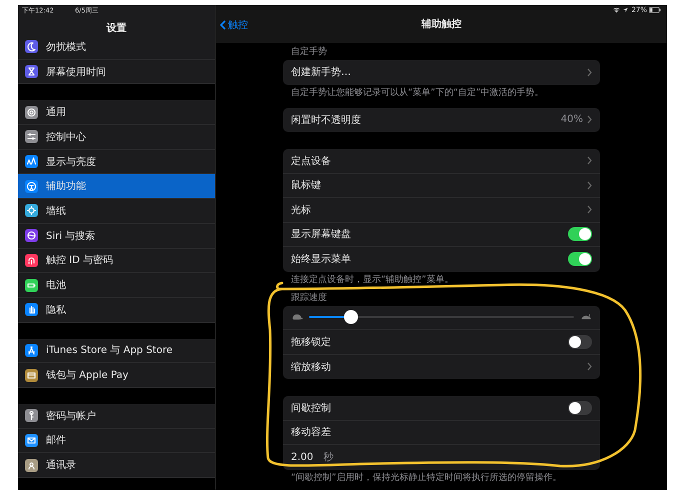 The height and width of the screenshot is (496, 679). What do you see at coordinates (31, 440) in the screenshot?
I see `envelope-icon` at bounding box center [31, 440].